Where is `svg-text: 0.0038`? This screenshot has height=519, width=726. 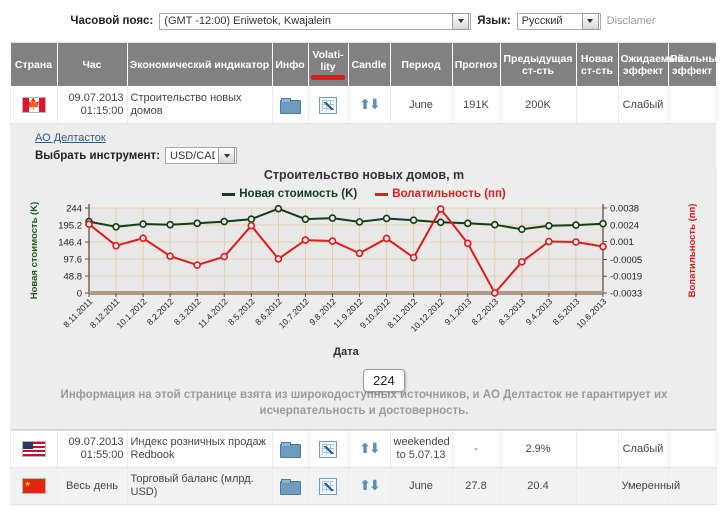
svg-text: 0.0038 is located at coordinates (624, 209).